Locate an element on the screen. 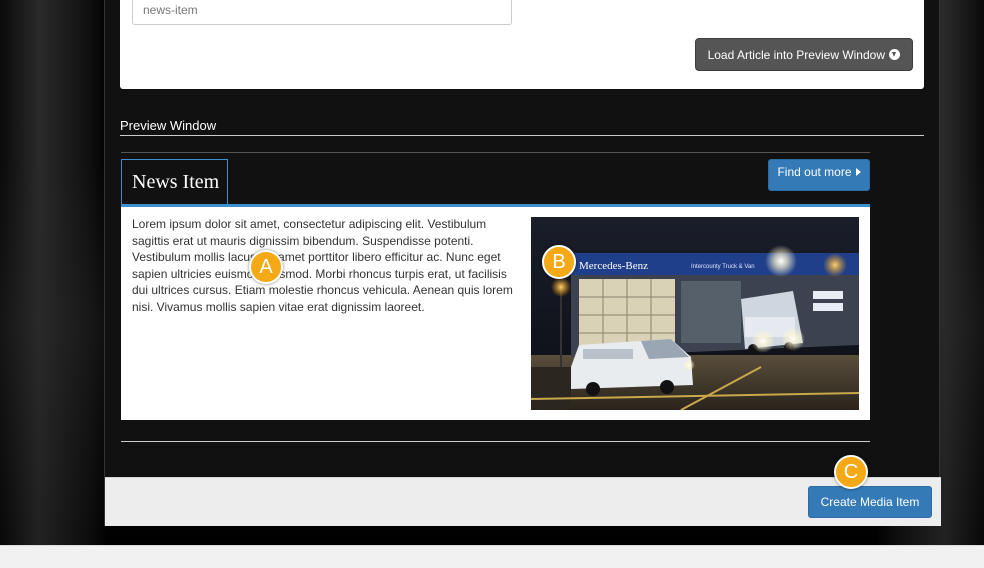 This screenshot has width=984, height=568. page-bottom-strip is located at coordinates (492, 556).